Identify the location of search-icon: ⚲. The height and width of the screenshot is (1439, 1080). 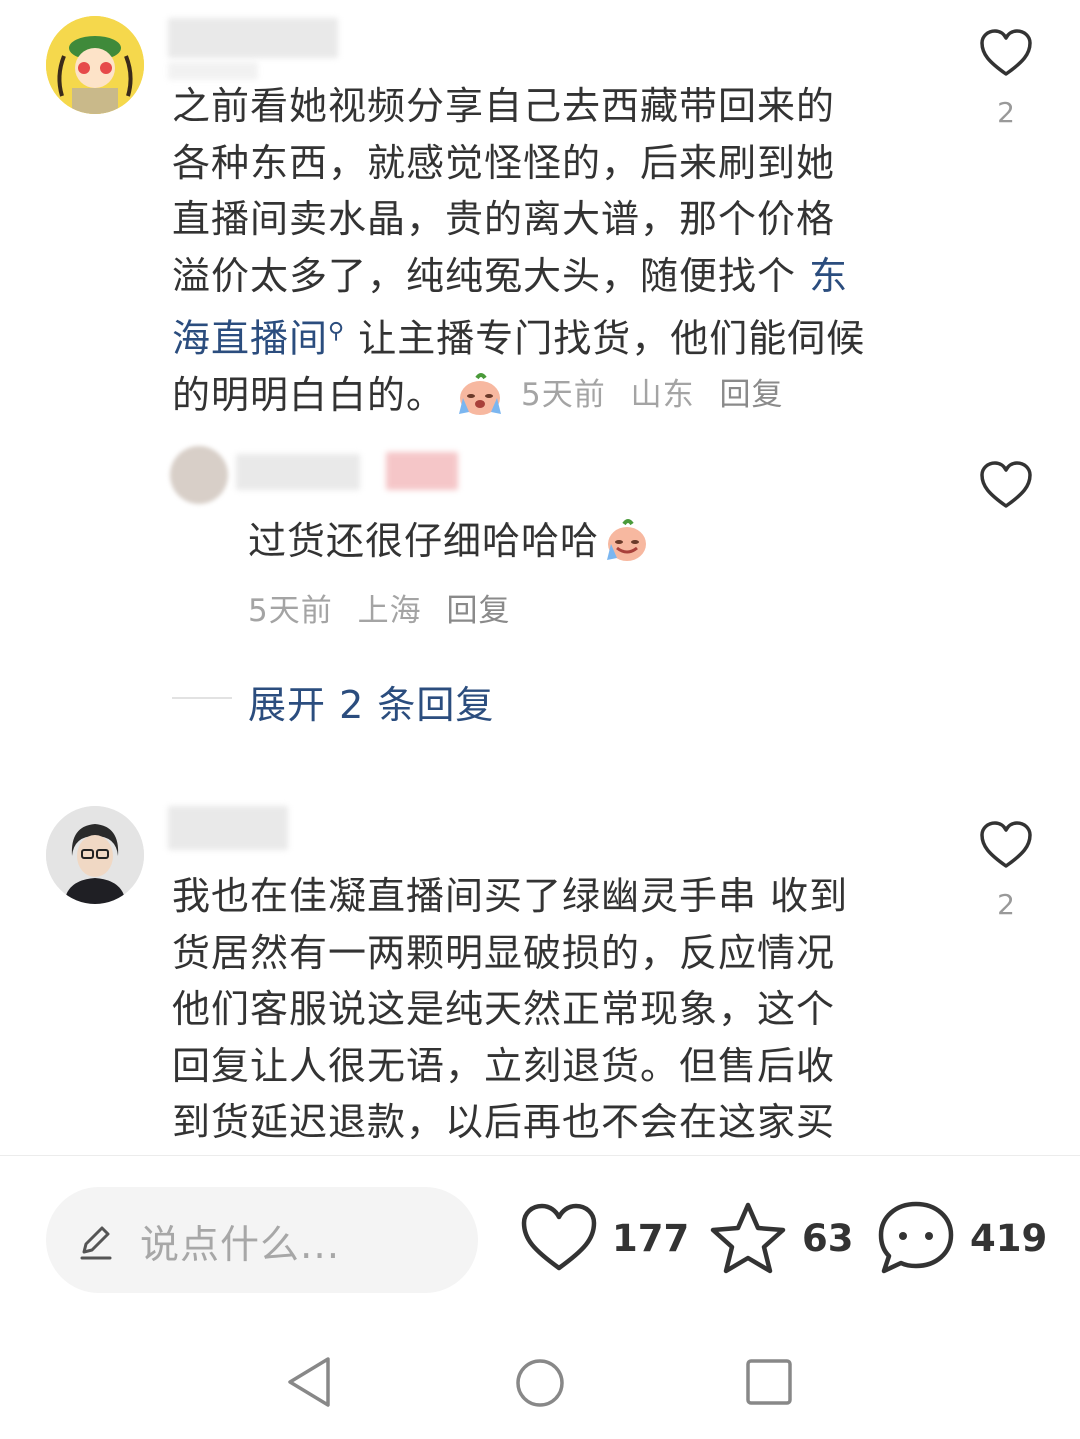
(337, 331).